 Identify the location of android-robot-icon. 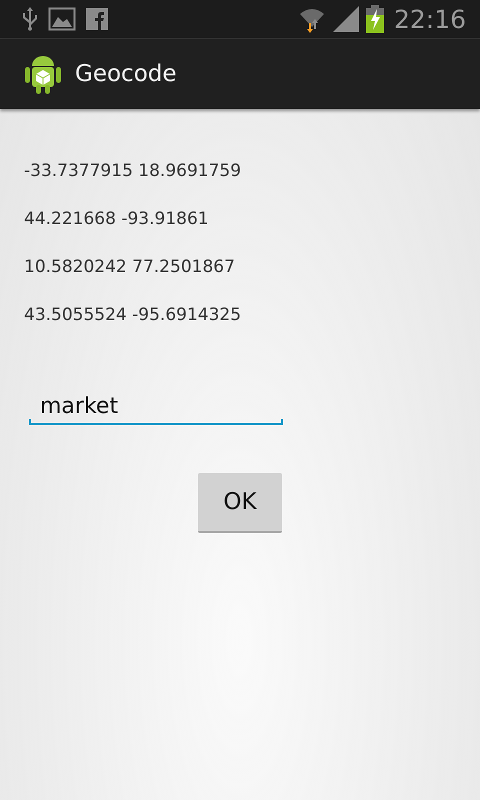
(43, 74).